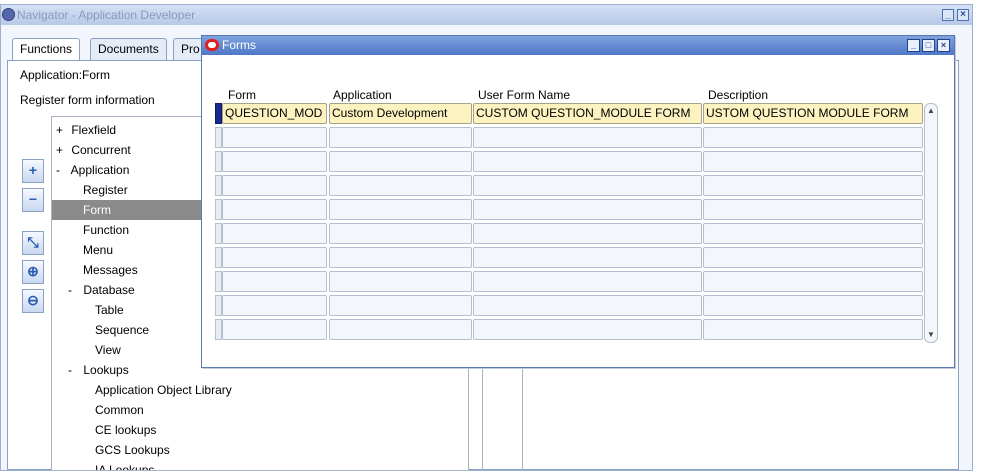 The width and height of the screenshot is (985, 471). Describe the element at coordinates (239, 45) in the screenshot. I see `forms-title: Forms` at that location.